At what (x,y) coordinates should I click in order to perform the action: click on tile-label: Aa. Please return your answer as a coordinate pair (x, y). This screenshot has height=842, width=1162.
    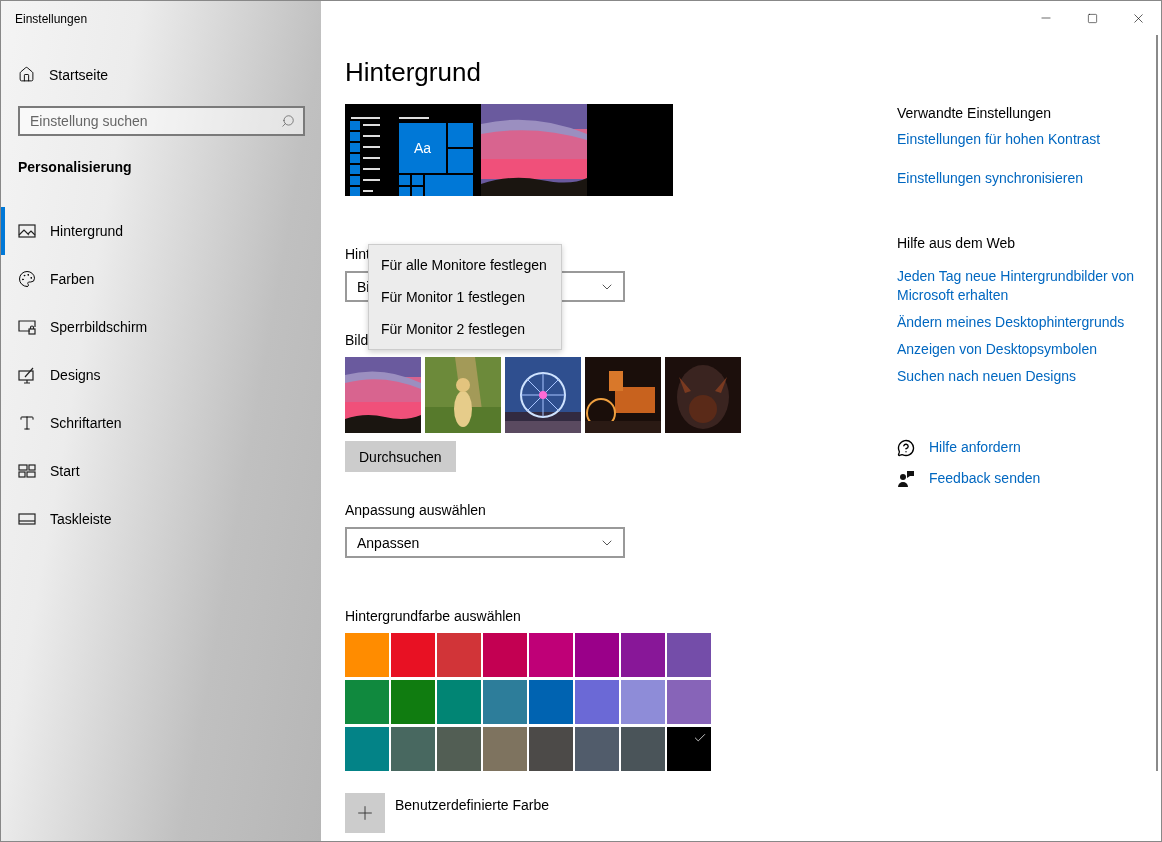
    Looking at the image, I should click on (422, 148).